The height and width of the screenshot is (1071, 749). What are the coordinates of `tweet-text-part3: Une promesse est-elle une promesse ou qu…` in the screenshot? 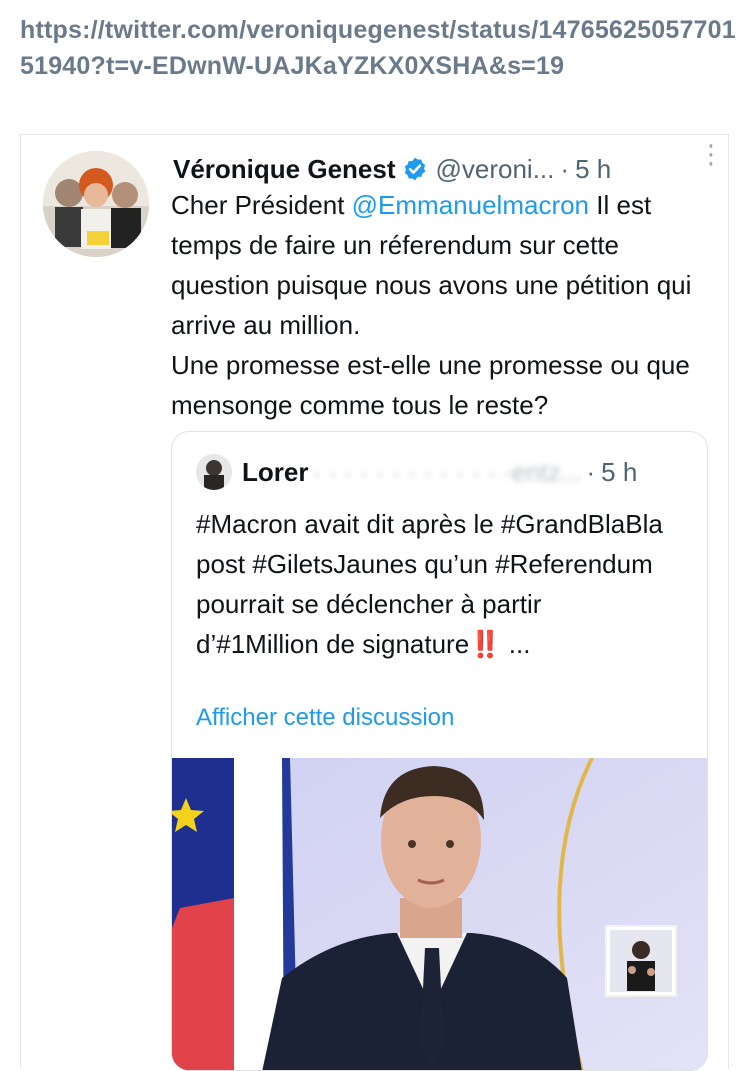 It's located at (430, 385).